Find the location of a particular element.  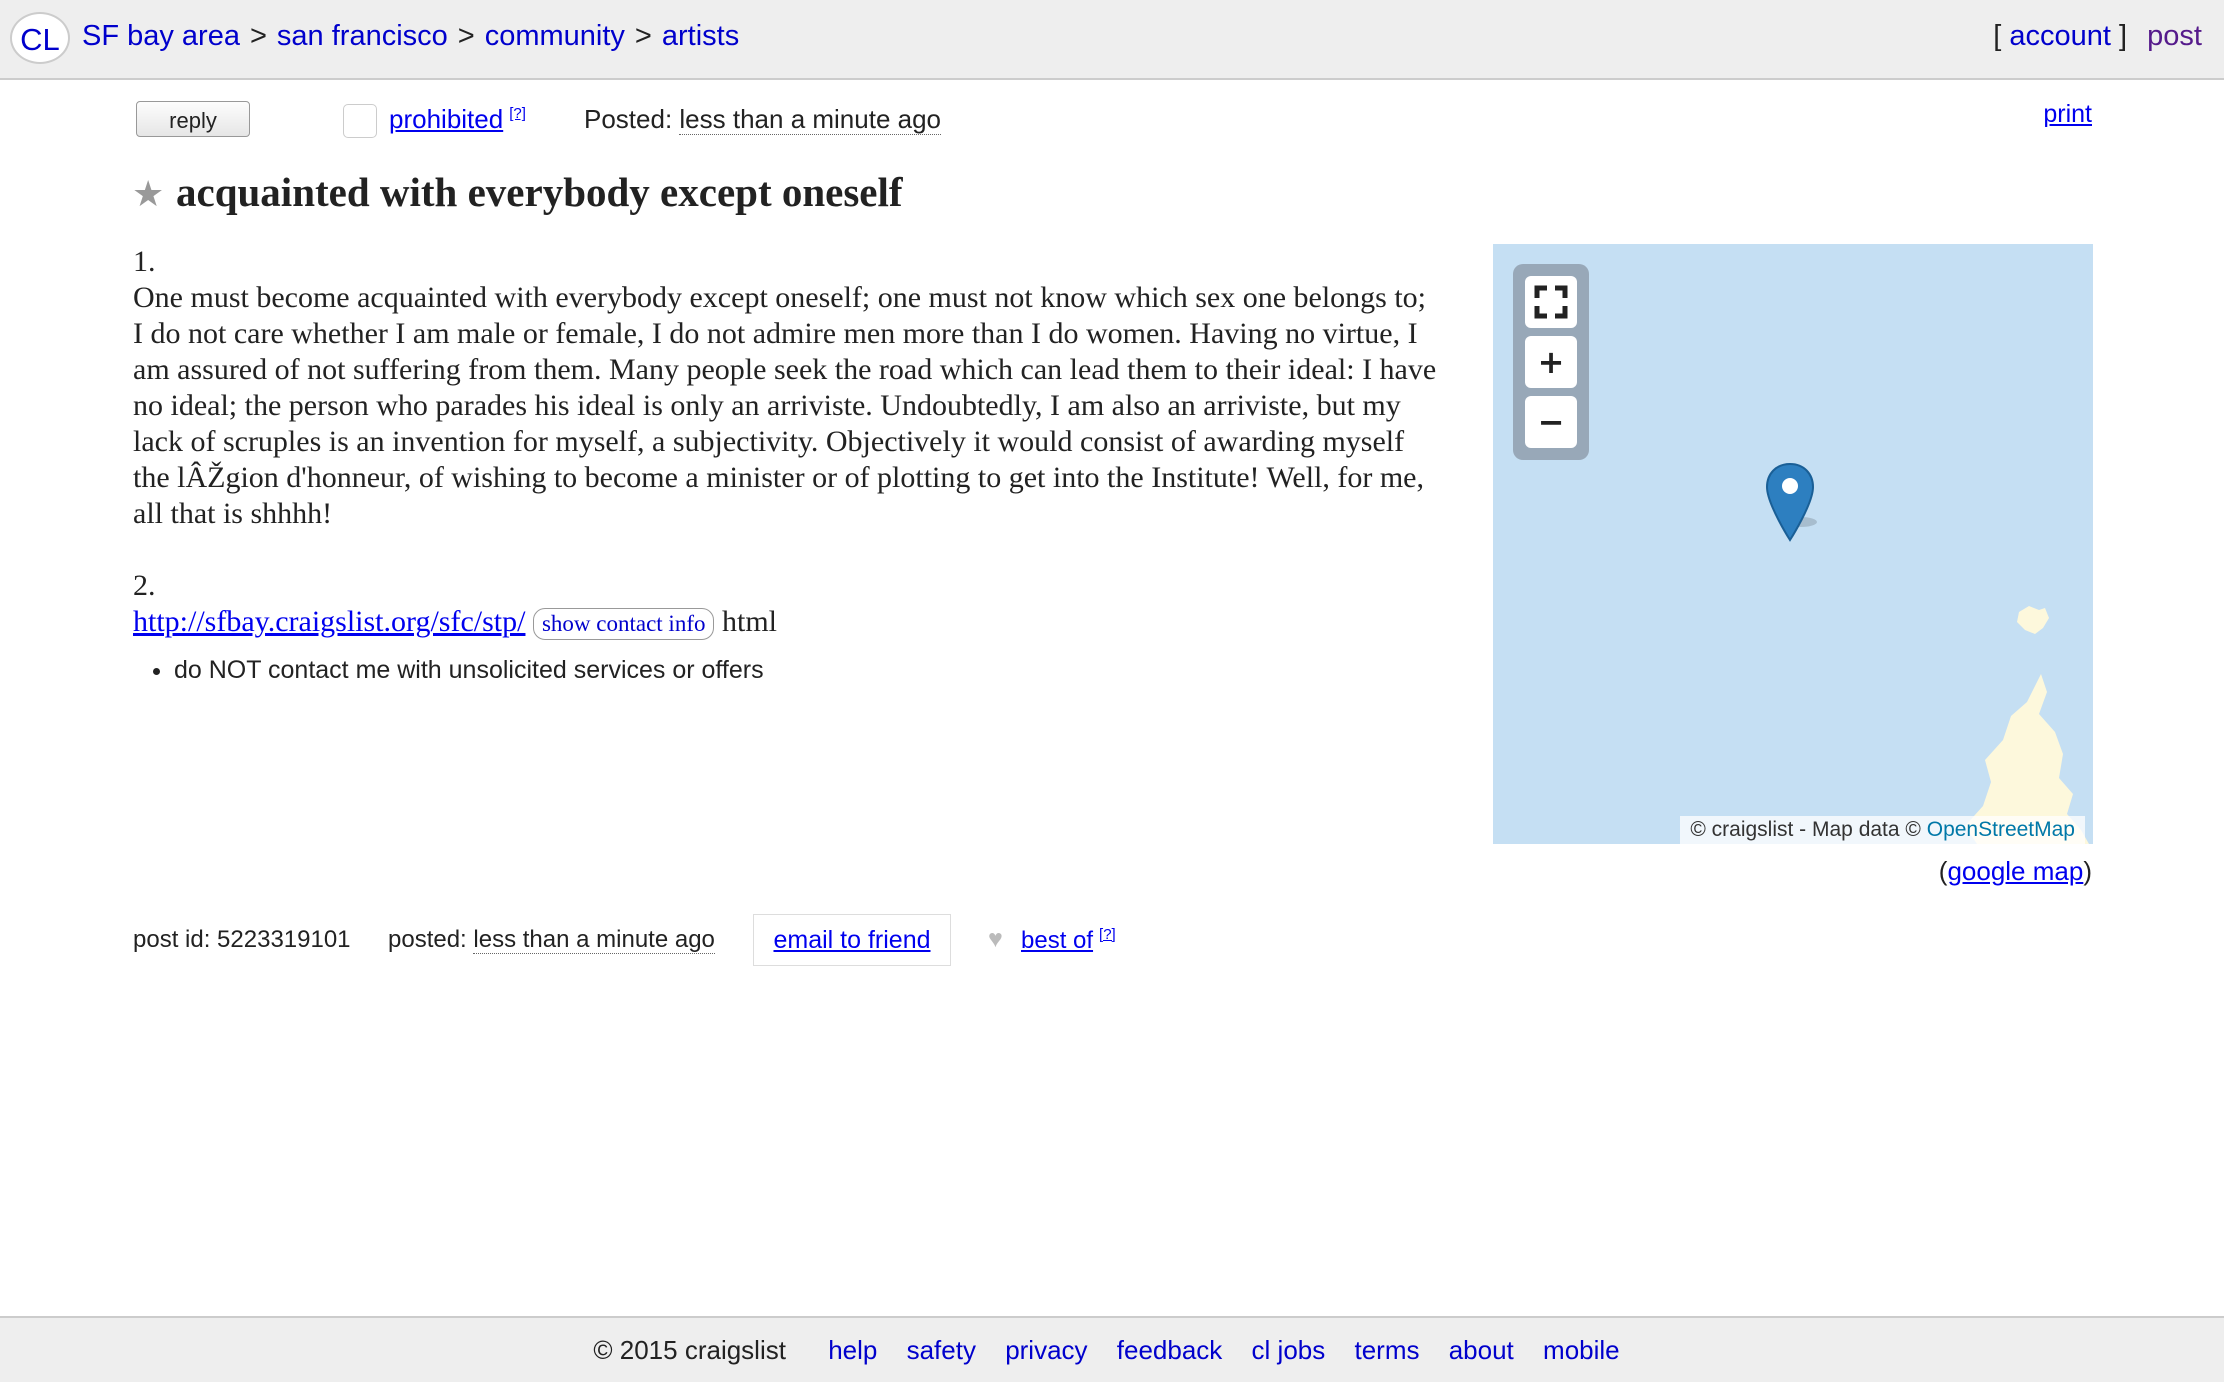

best-of: best of [?] is located at coordinates (1068, 940).